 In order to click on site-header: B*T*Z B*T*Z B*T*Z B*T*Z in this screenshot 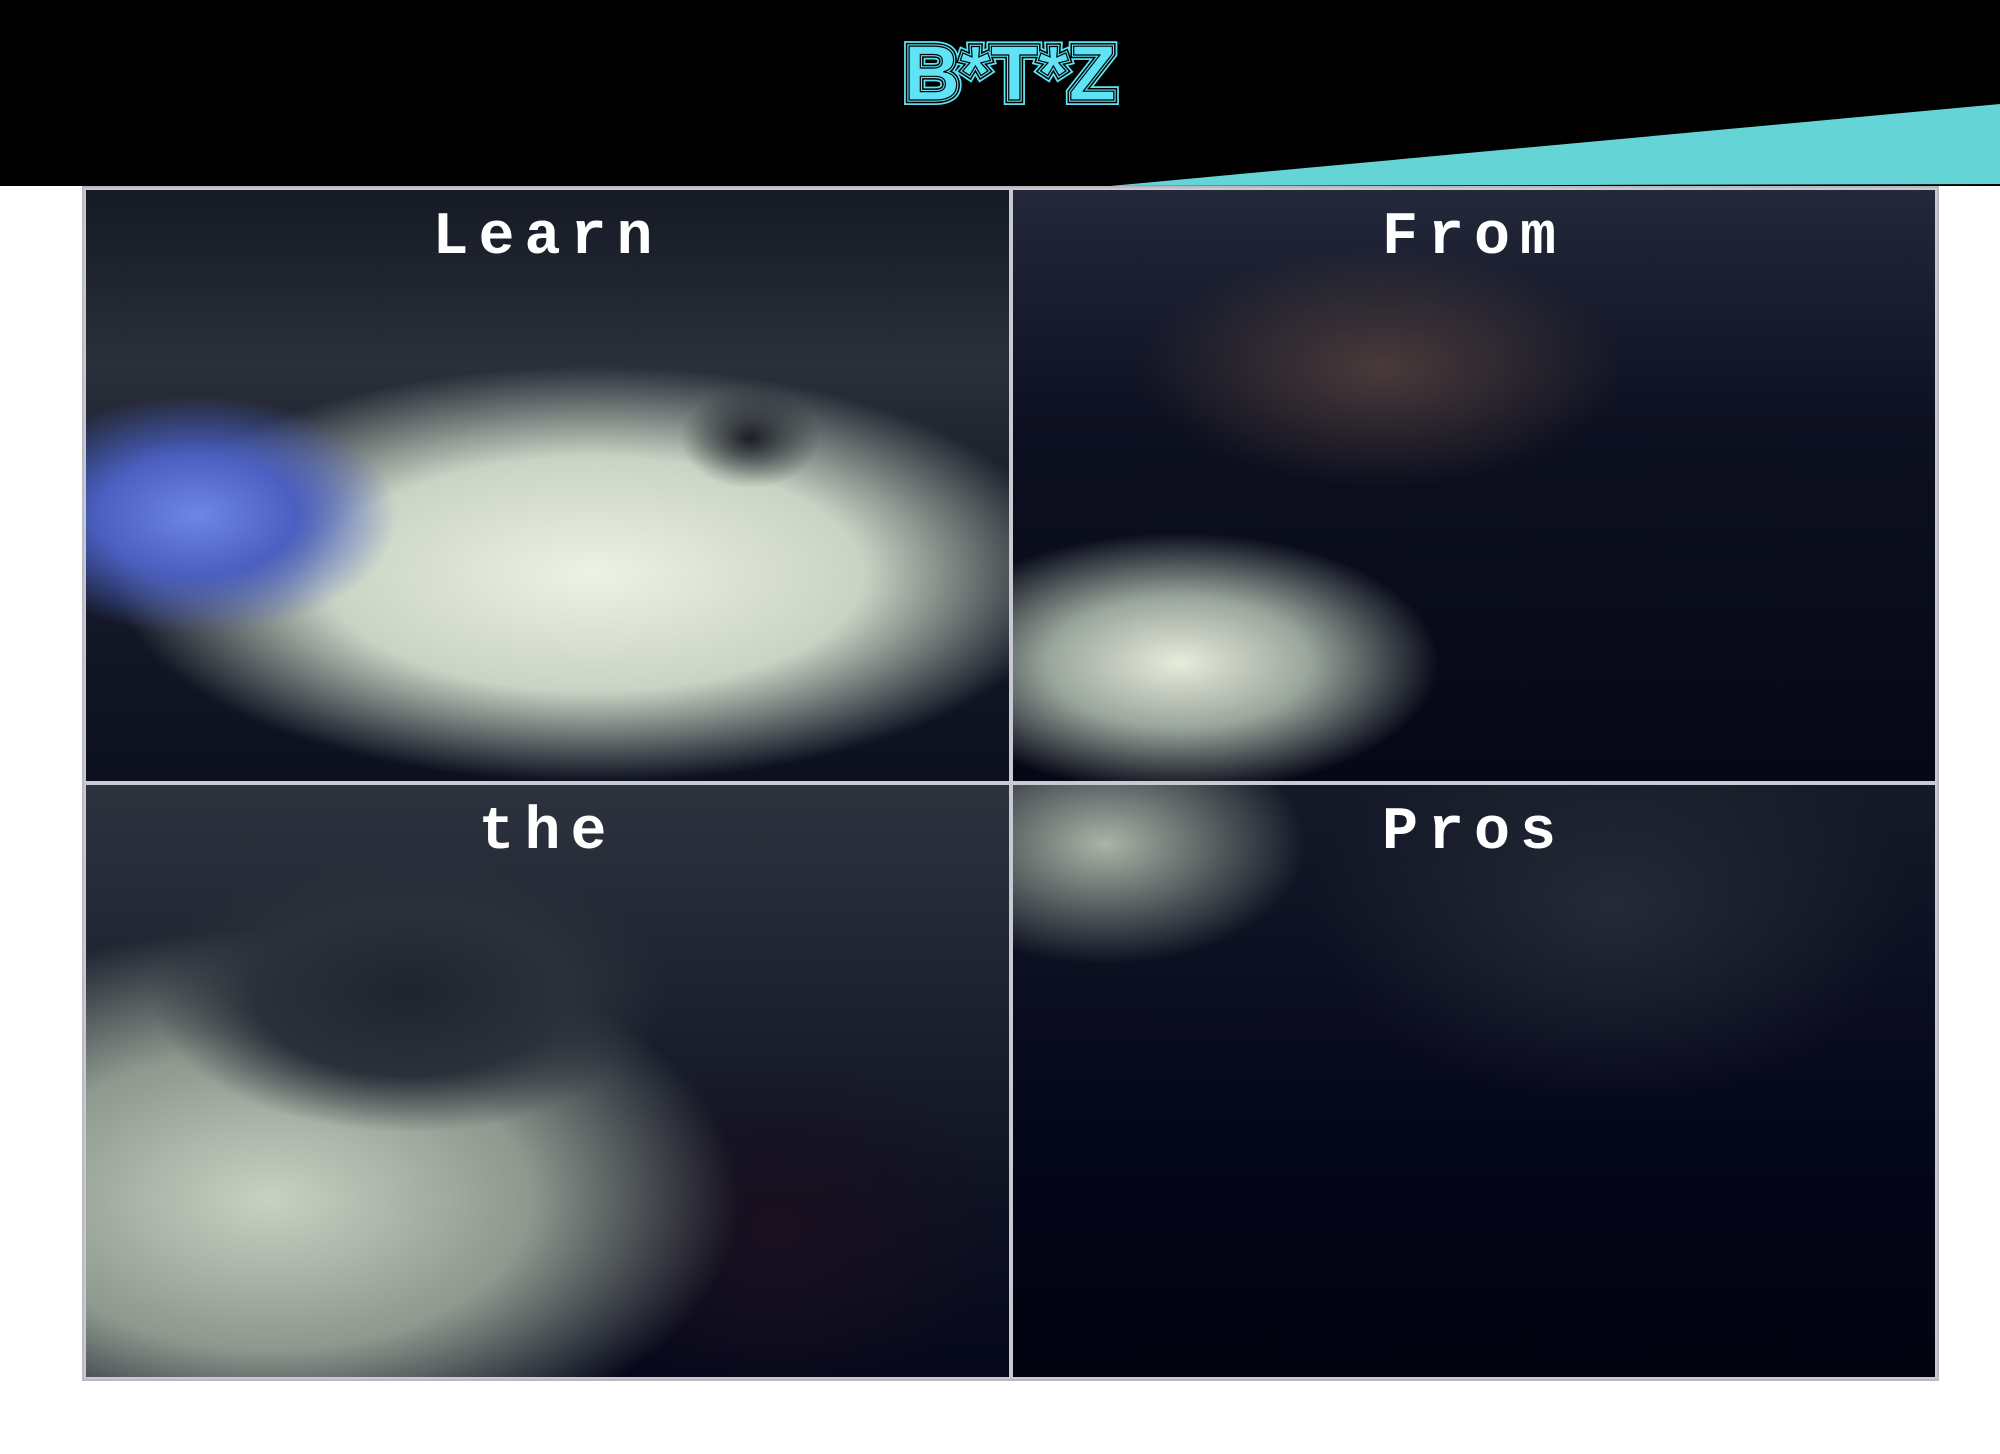, I will do `click(1000, 93)`.